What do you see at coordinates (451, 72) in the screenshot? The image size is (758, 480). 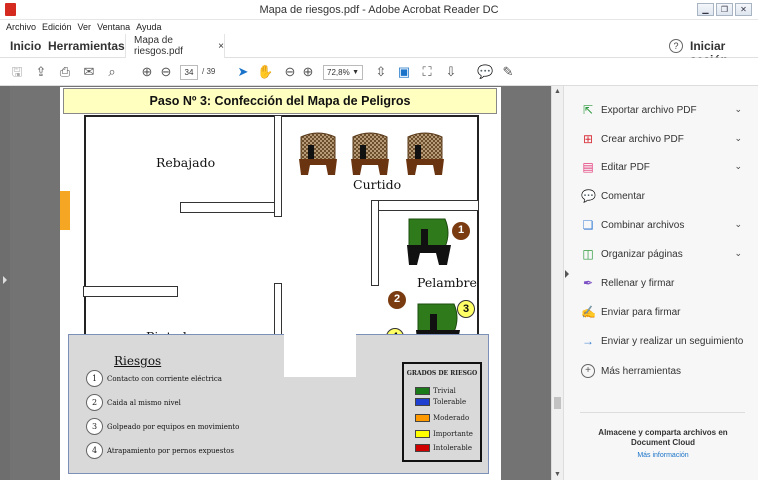 I see `scroll-mode-icon: ⇩` at bounding box center [451, 72].